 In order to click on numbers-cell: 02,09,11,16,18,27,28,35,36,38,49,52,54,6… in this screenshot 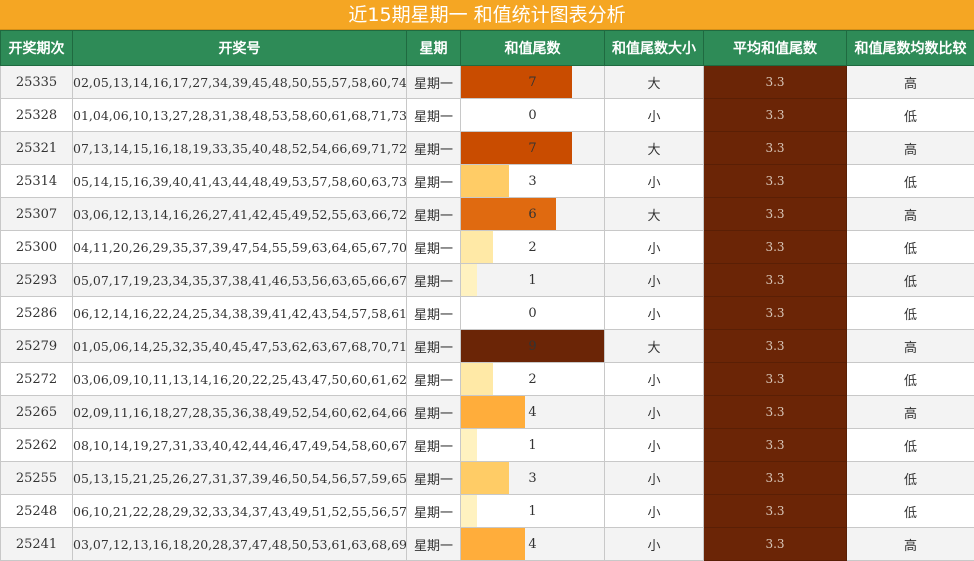, I will do `click(240, 412)`.